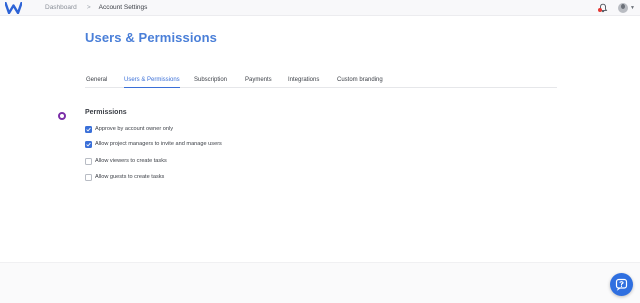 This screenshot has width=640, height=303. I want to click on breadcrumb: Dashboard > Account Settings, so click(96, 8).